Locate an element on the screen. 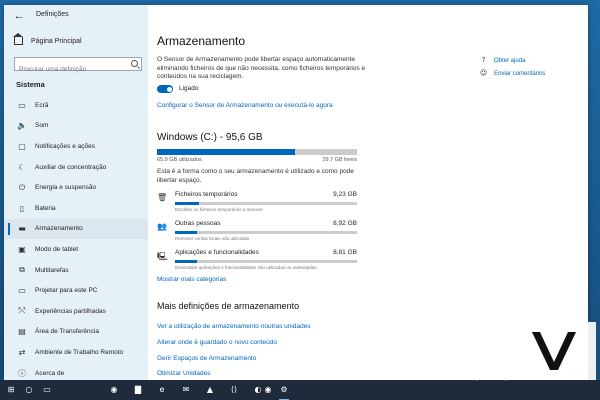 Image resolution: width=600 pixels, height=400 pixels. edge-icon: e is located at coordinates (162, 390).